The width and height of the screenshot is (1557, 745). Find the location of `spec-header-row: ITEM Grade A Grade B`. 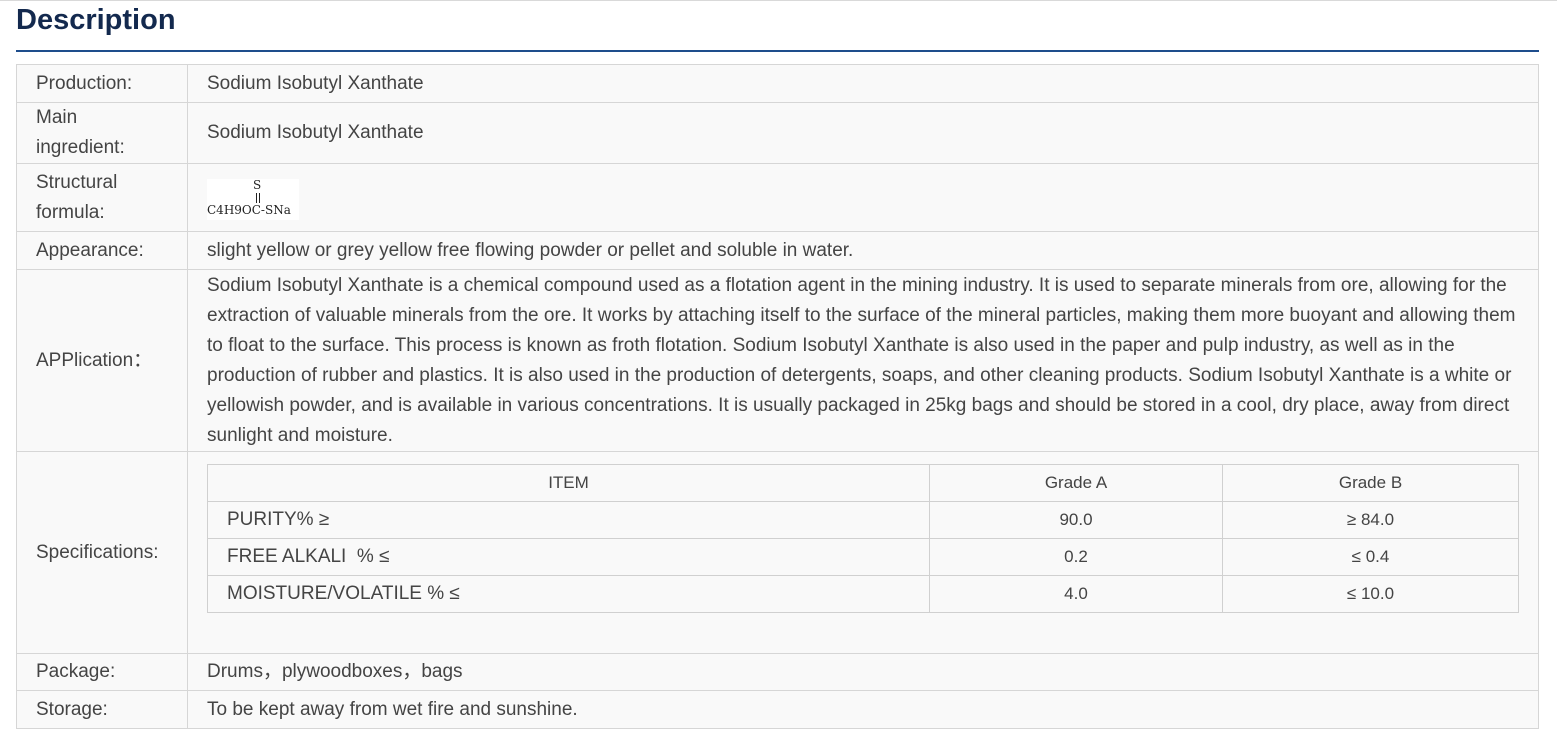

spec-header-row: ITEM Grade A Grade B is located at coordinates (863, 483).